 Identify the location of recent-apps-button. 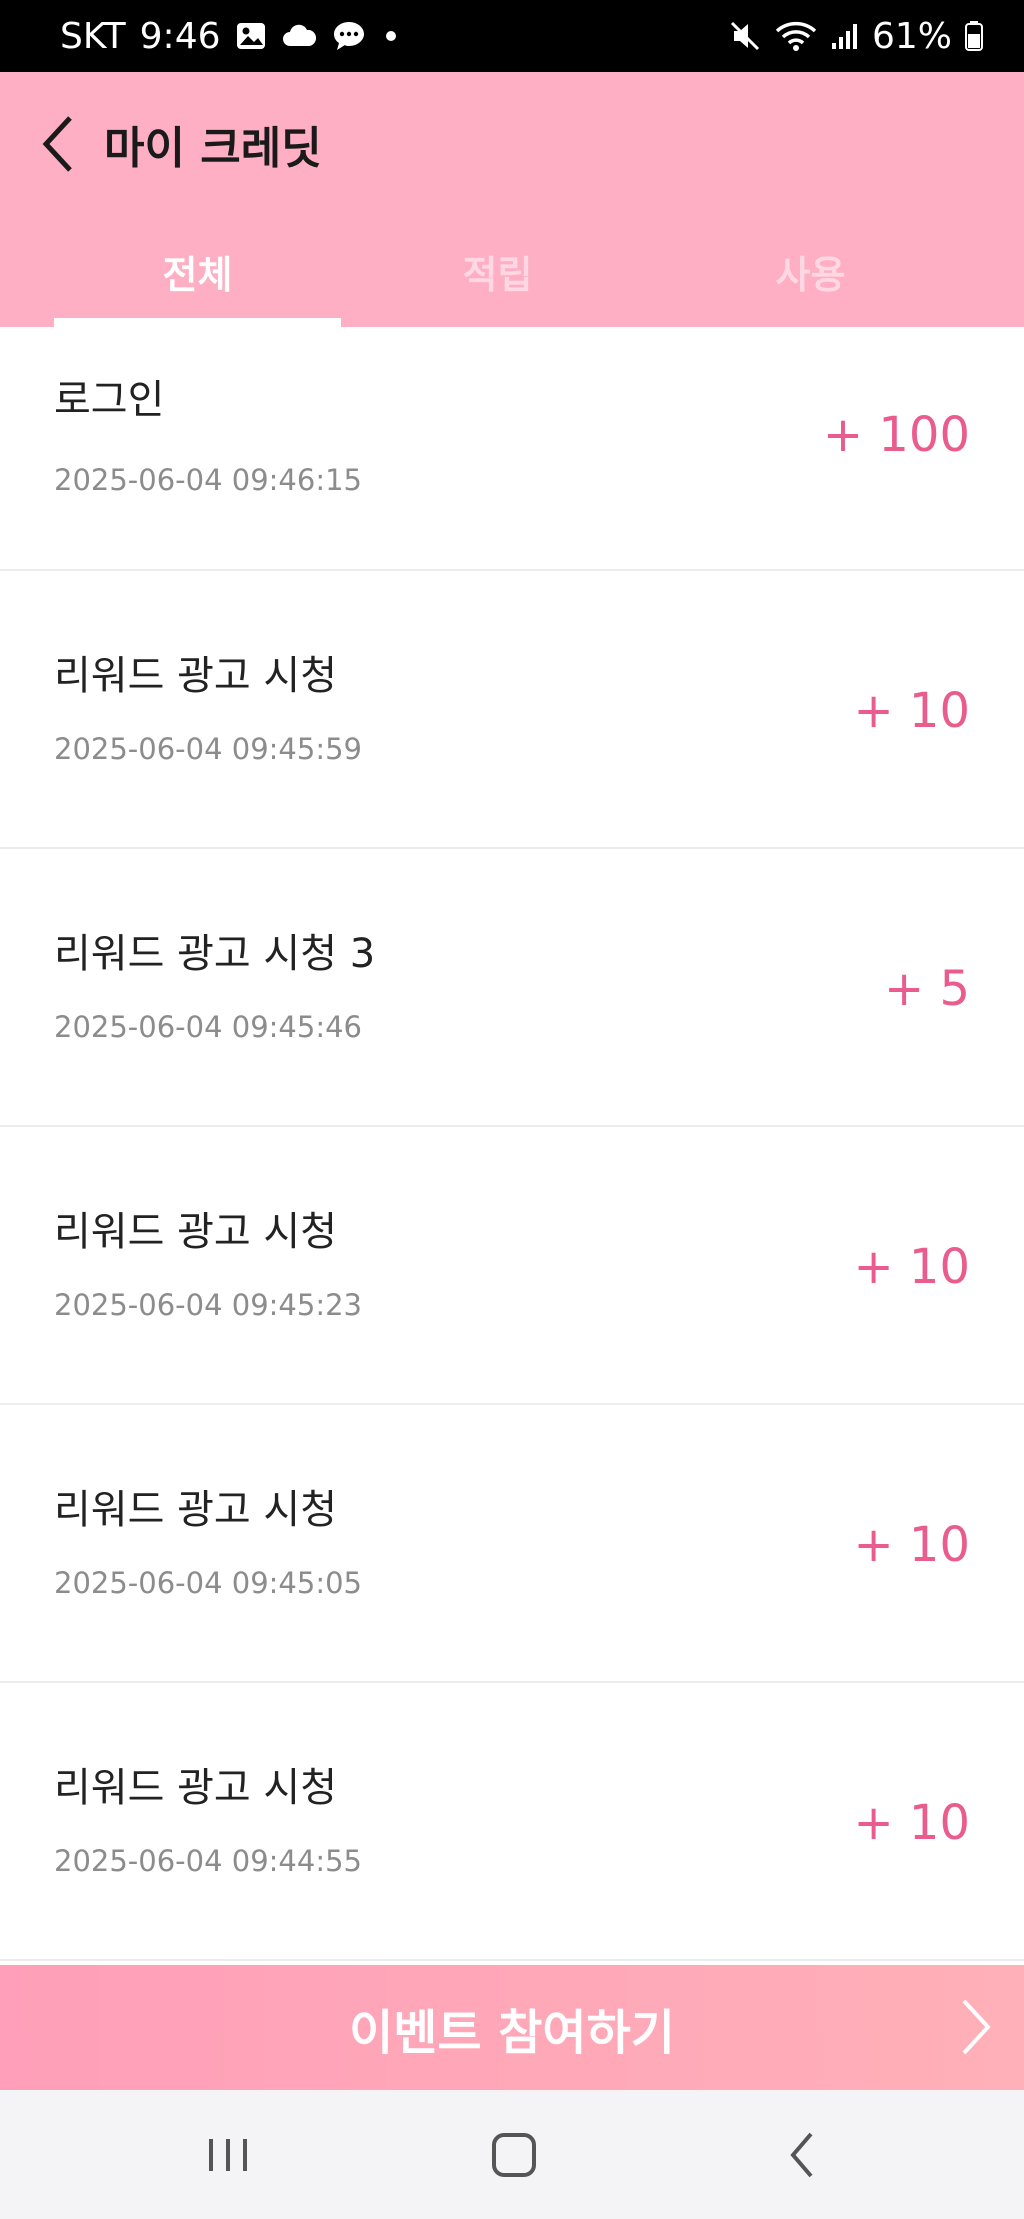
(228, 2155).